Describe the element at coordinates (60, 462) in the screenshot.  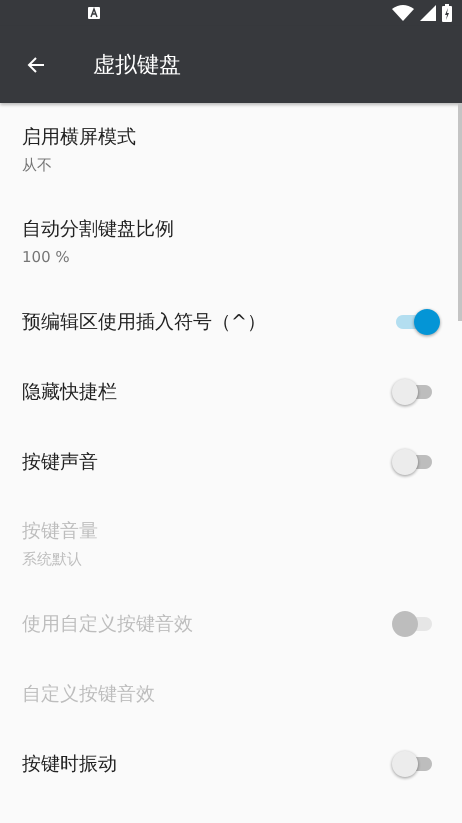
I see `setting-title: 按键声音` at that location.